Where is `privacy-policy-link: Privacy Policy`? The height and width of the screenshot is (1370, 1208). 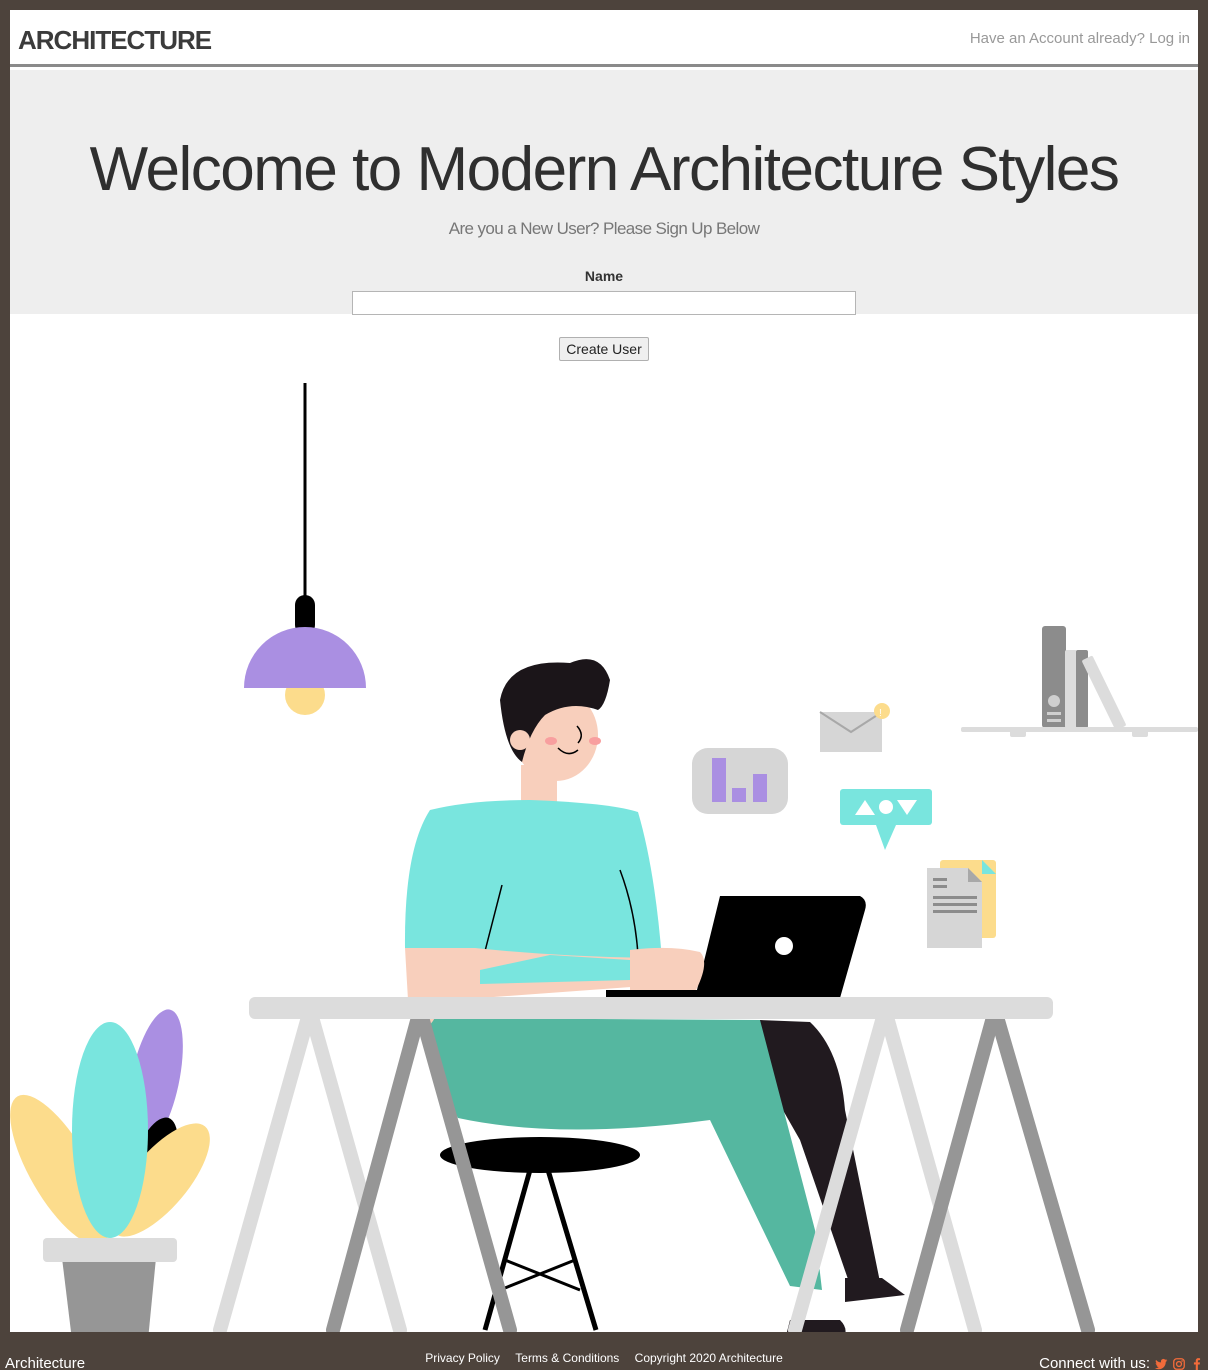
privacy-policy-link: Privacy Policy is located at coordinates (462, 1358).